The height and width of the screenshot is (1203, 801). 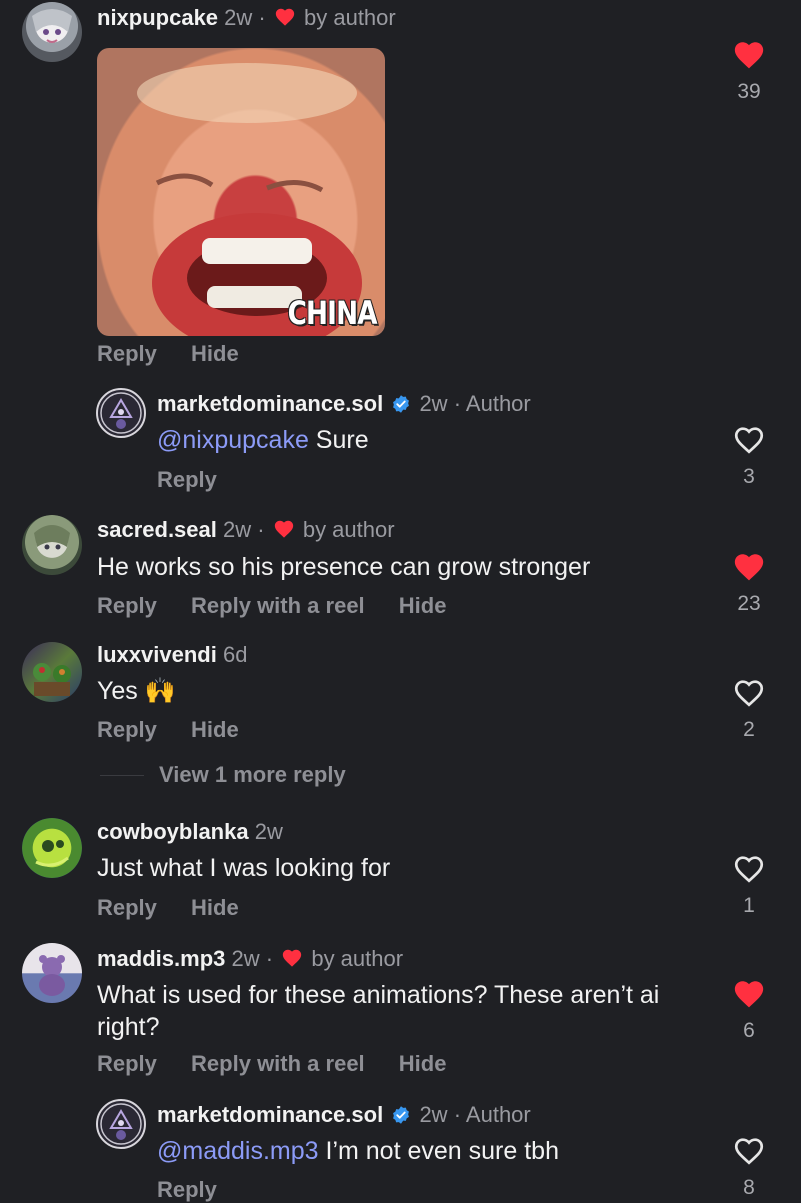 I want to click on username: maddis.mp3, so click(x=161, y=958).